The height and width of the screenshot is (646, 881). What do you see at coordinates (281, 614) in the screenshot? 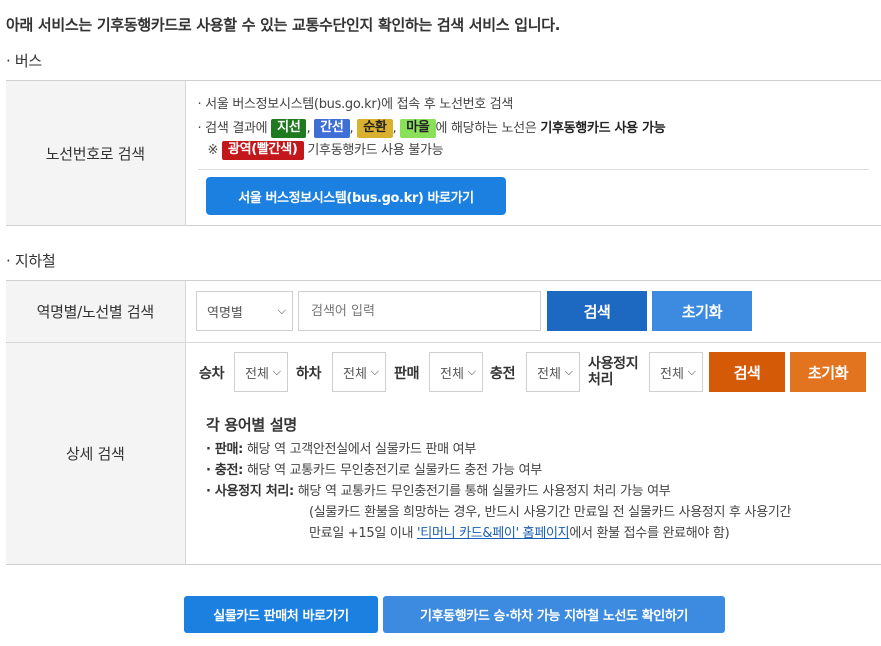
I see `card-store-button: 실물카드 판매처 바로가기` at bounding box center [281, 614].